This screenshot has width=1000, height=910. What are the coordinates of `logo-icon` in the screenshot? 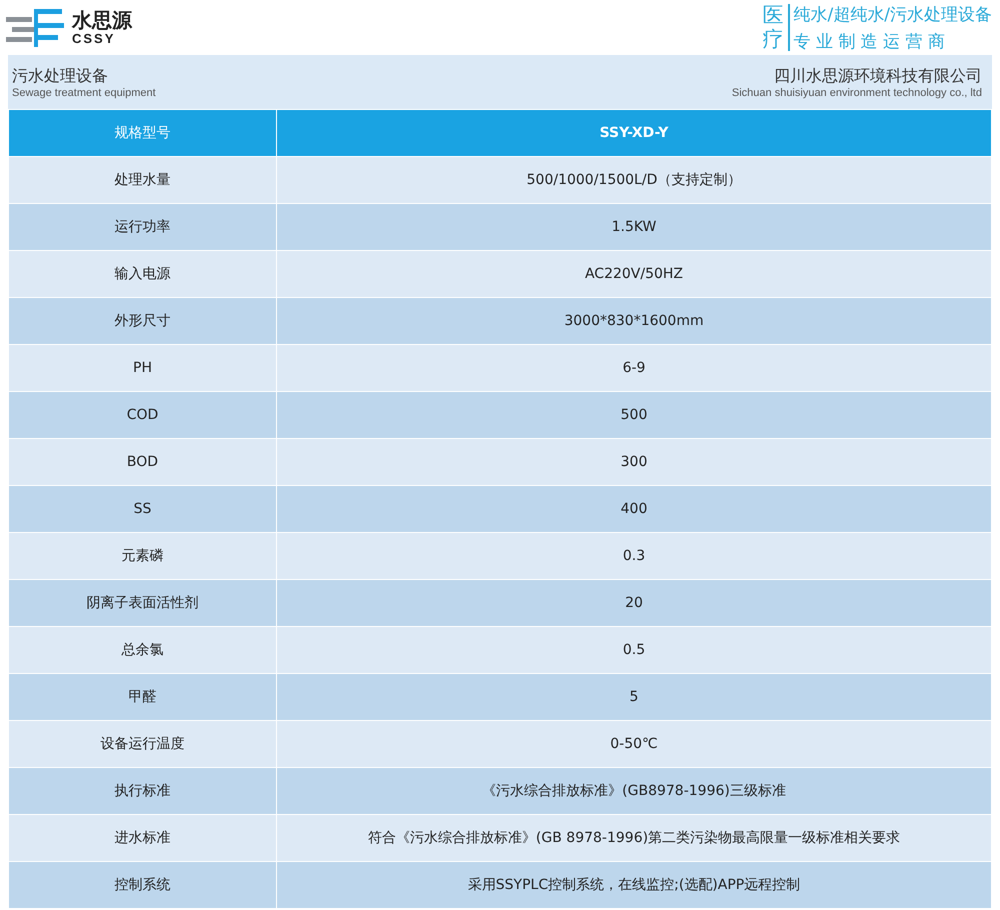 It's located at (36, 27).